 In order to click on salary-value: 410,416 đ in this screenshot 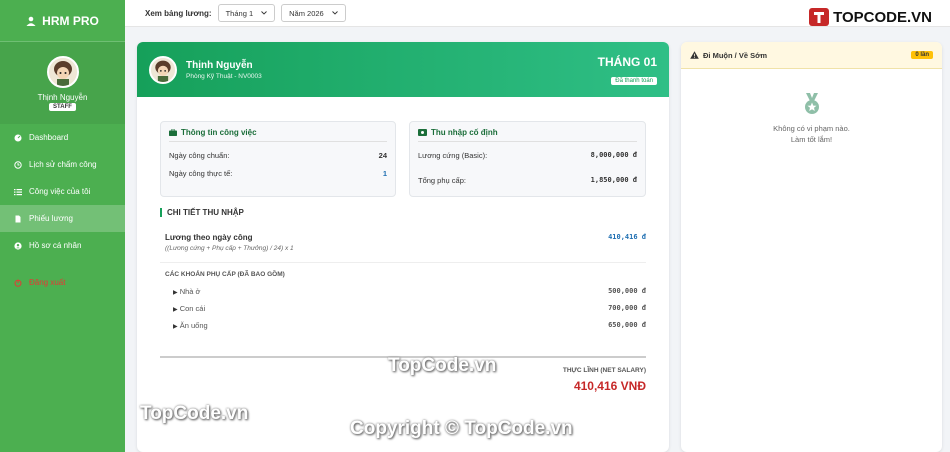, I will do `click(627, 237)`.